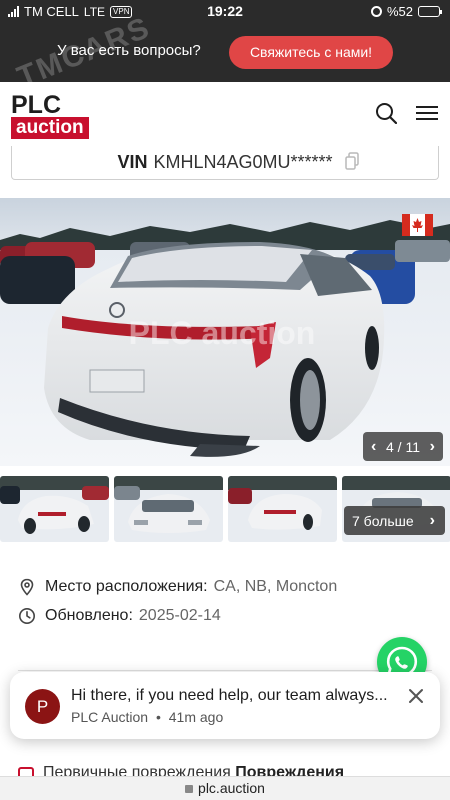 Image resolution: width=450 pixels, height=800 pixels. Describe the element at coordinates (126, 586) in the screenshot. I see `location-label: Место расположения:` at that location.